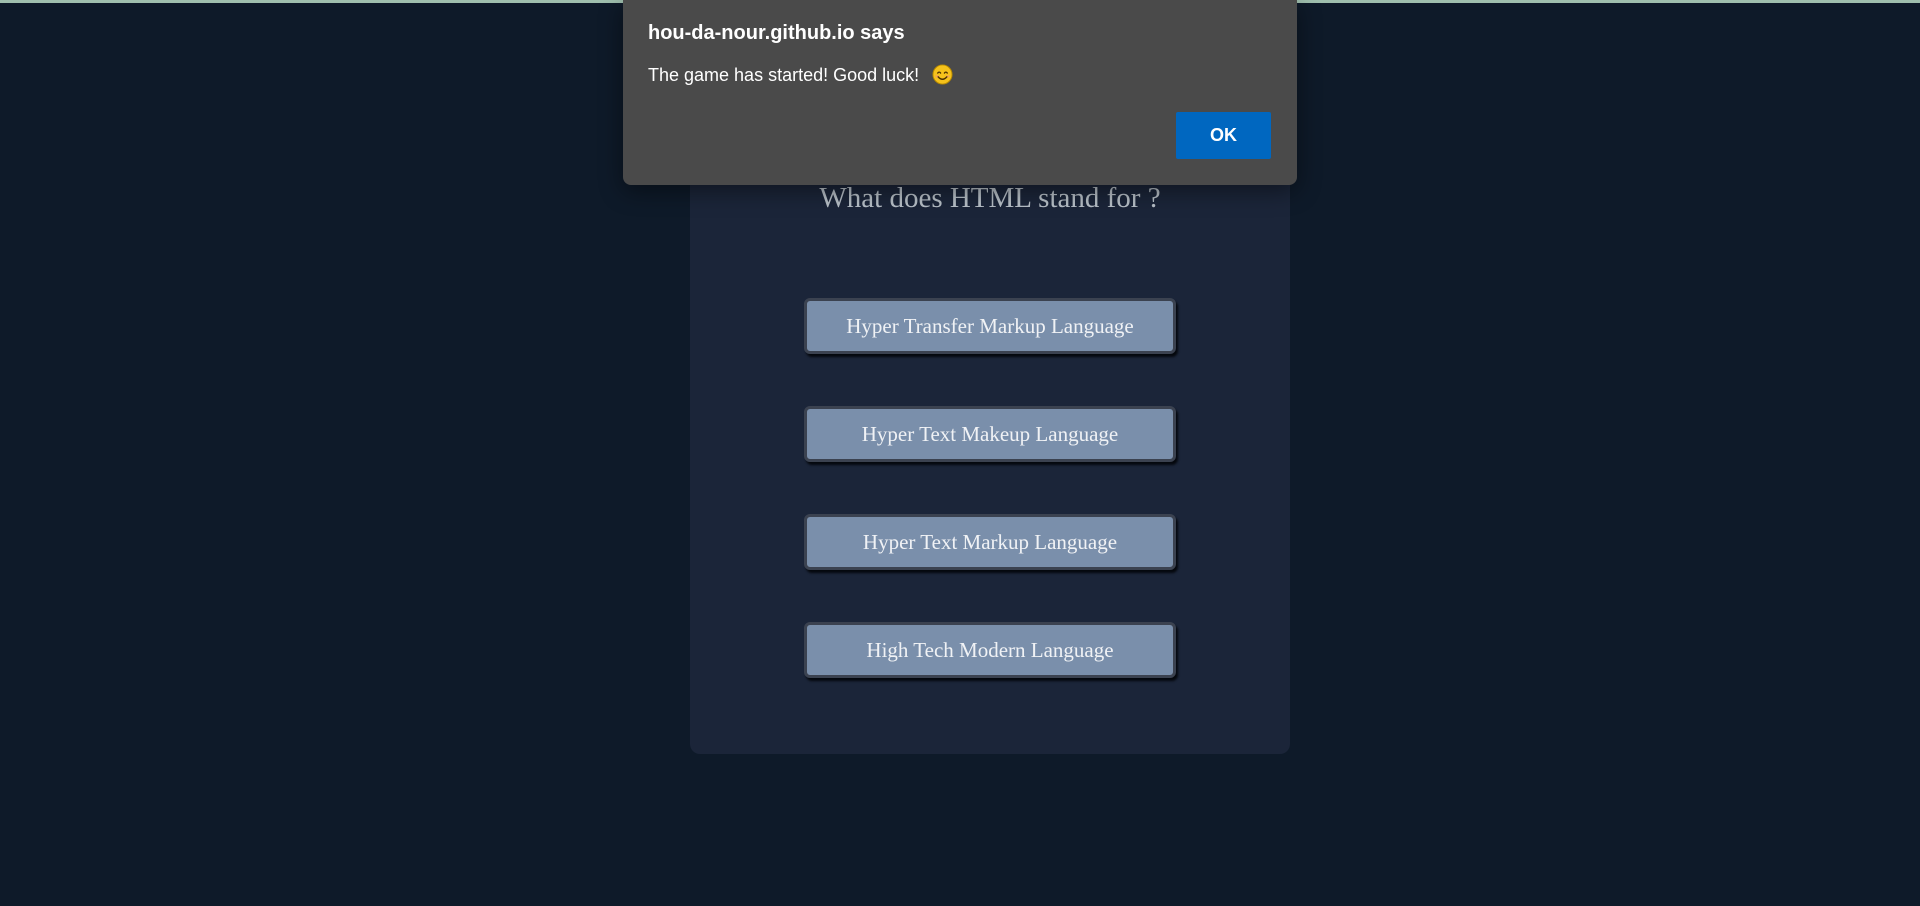  Describe the element at coordinates (784, 75) in the screenshot. I see `dialog-message: The game has started! Good luck!` at that location.